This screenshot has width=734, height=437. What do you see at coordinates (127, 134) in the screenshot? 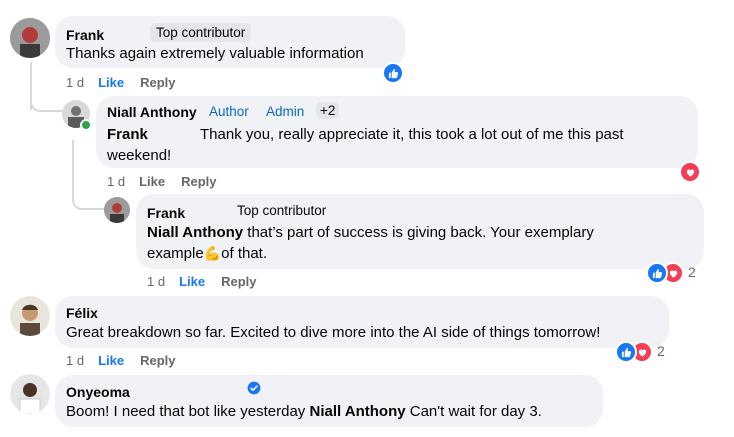
I see `mention-link: Frank` at bounding box center [127, 134].